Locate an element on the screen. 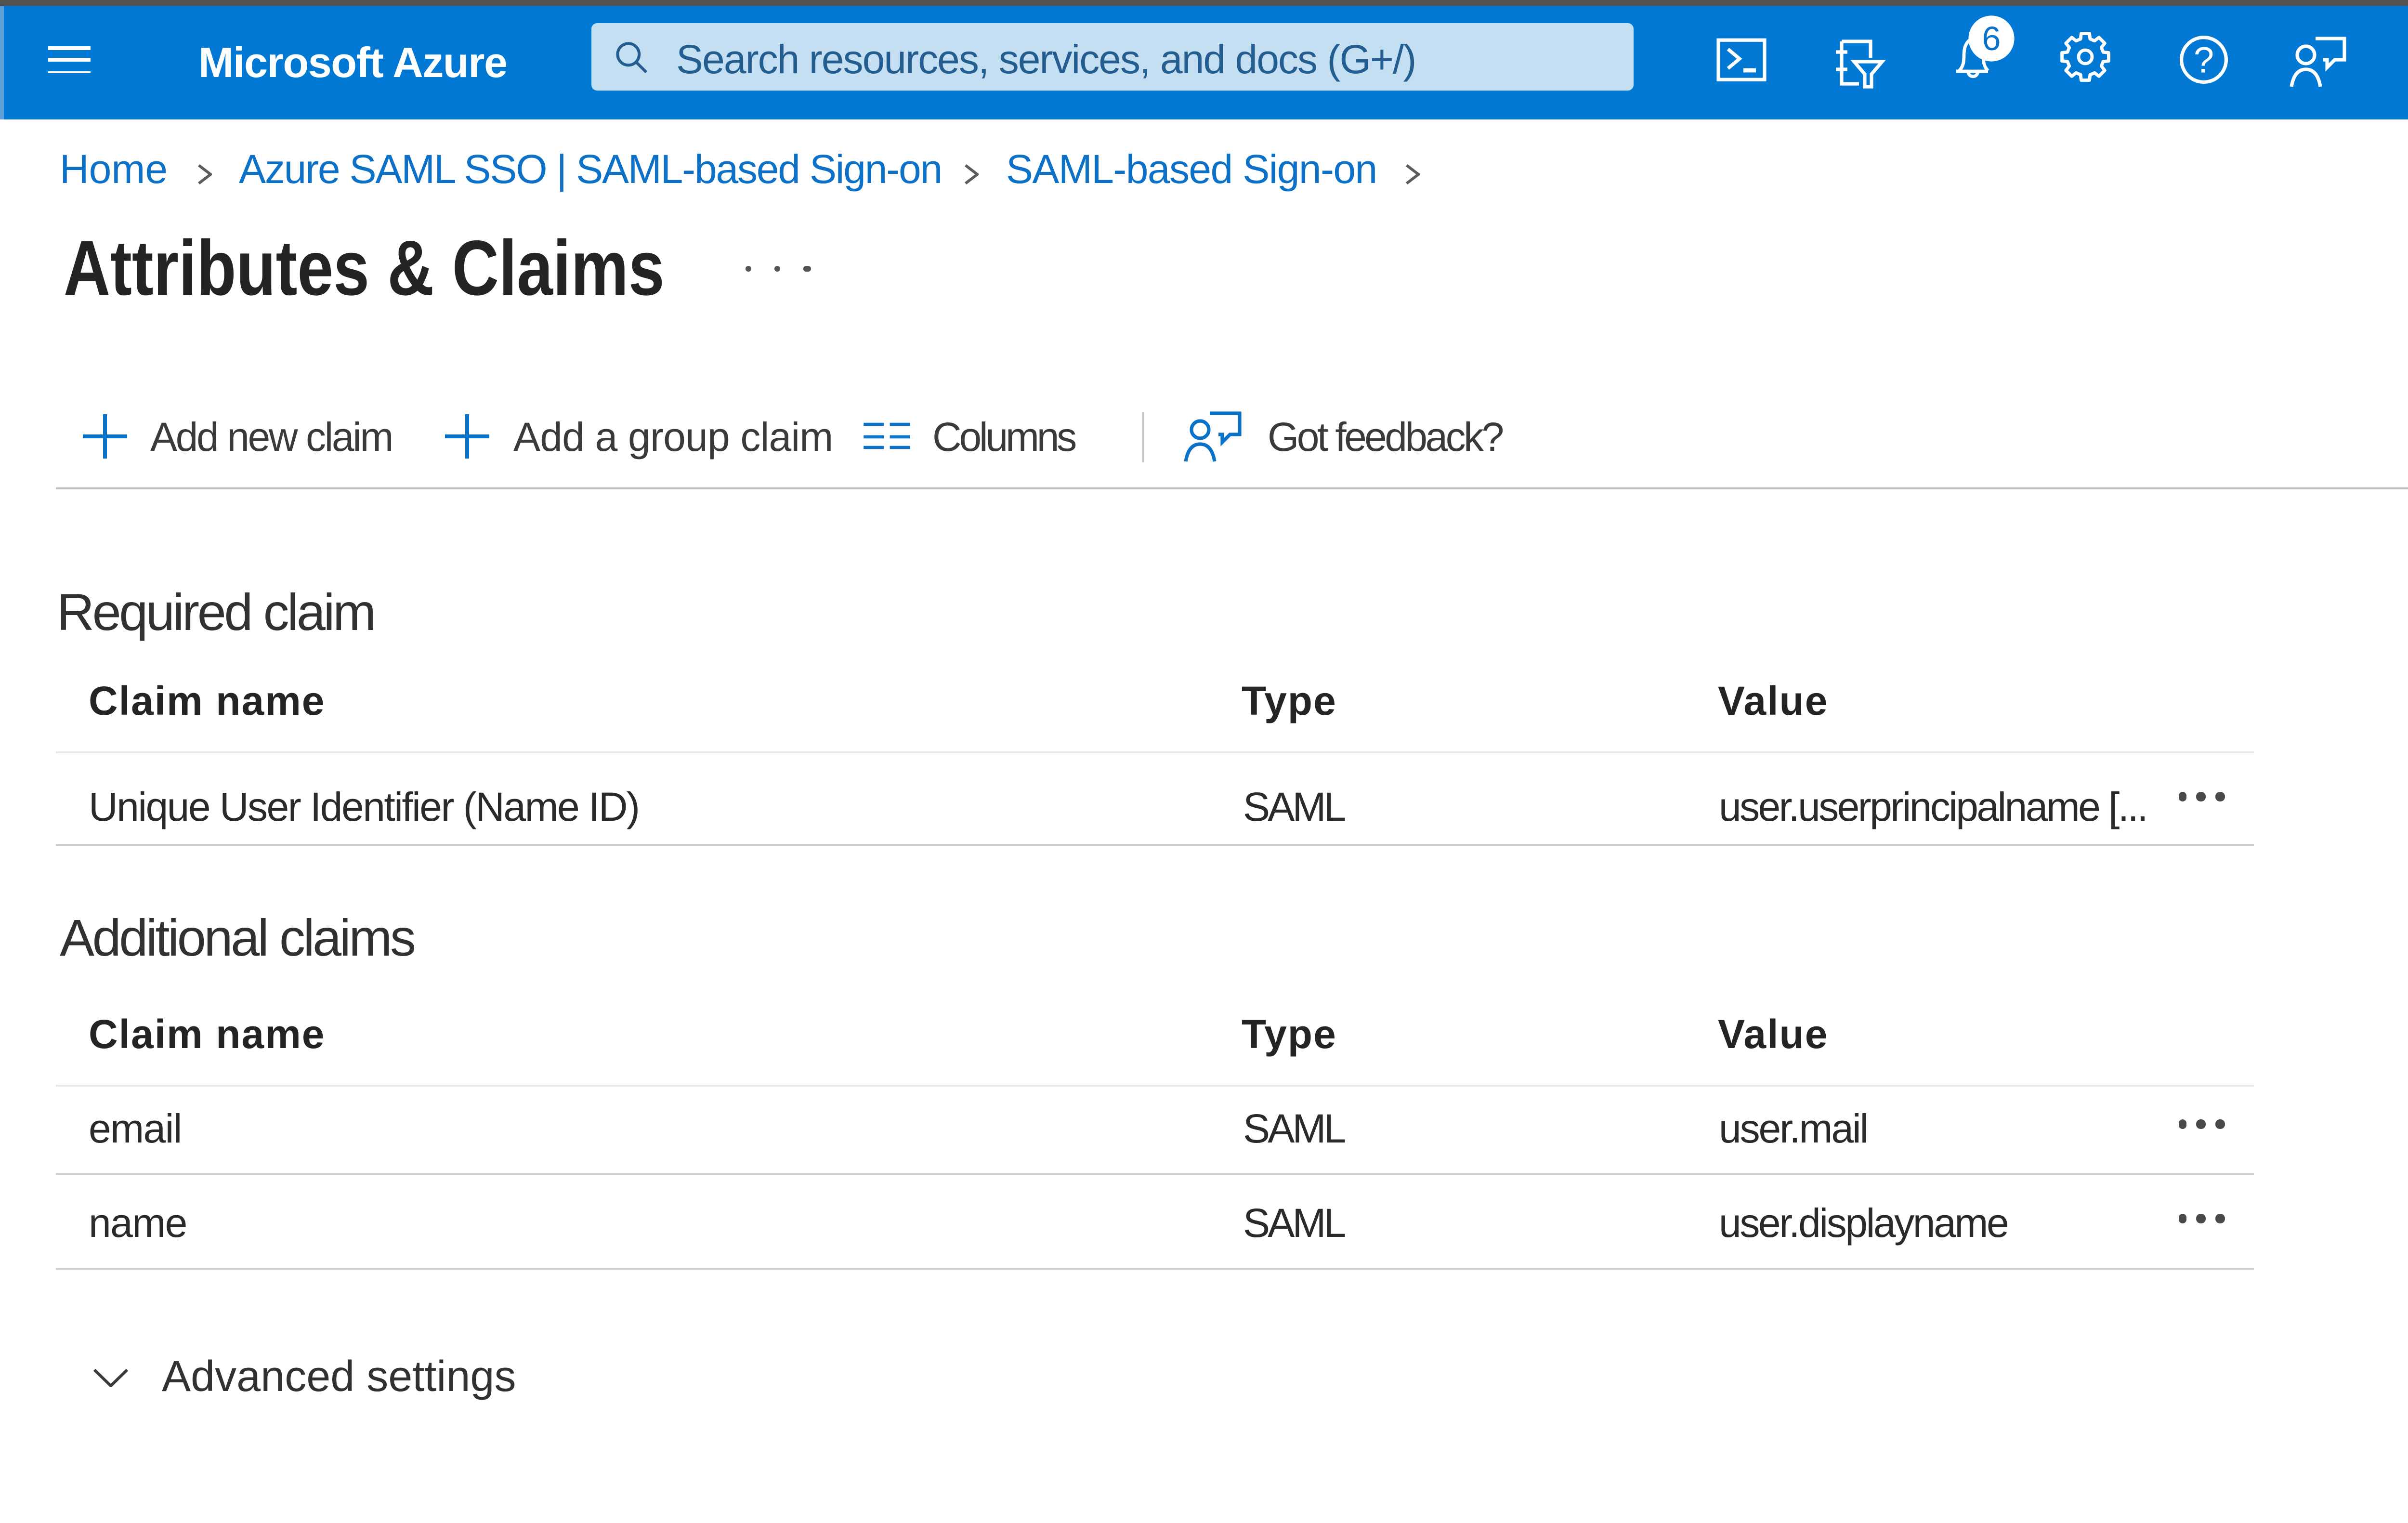 Image resolution: width=2408 pixels, height=1523 pixels. svg-text: 6 is located at coordinates (1991, 38).